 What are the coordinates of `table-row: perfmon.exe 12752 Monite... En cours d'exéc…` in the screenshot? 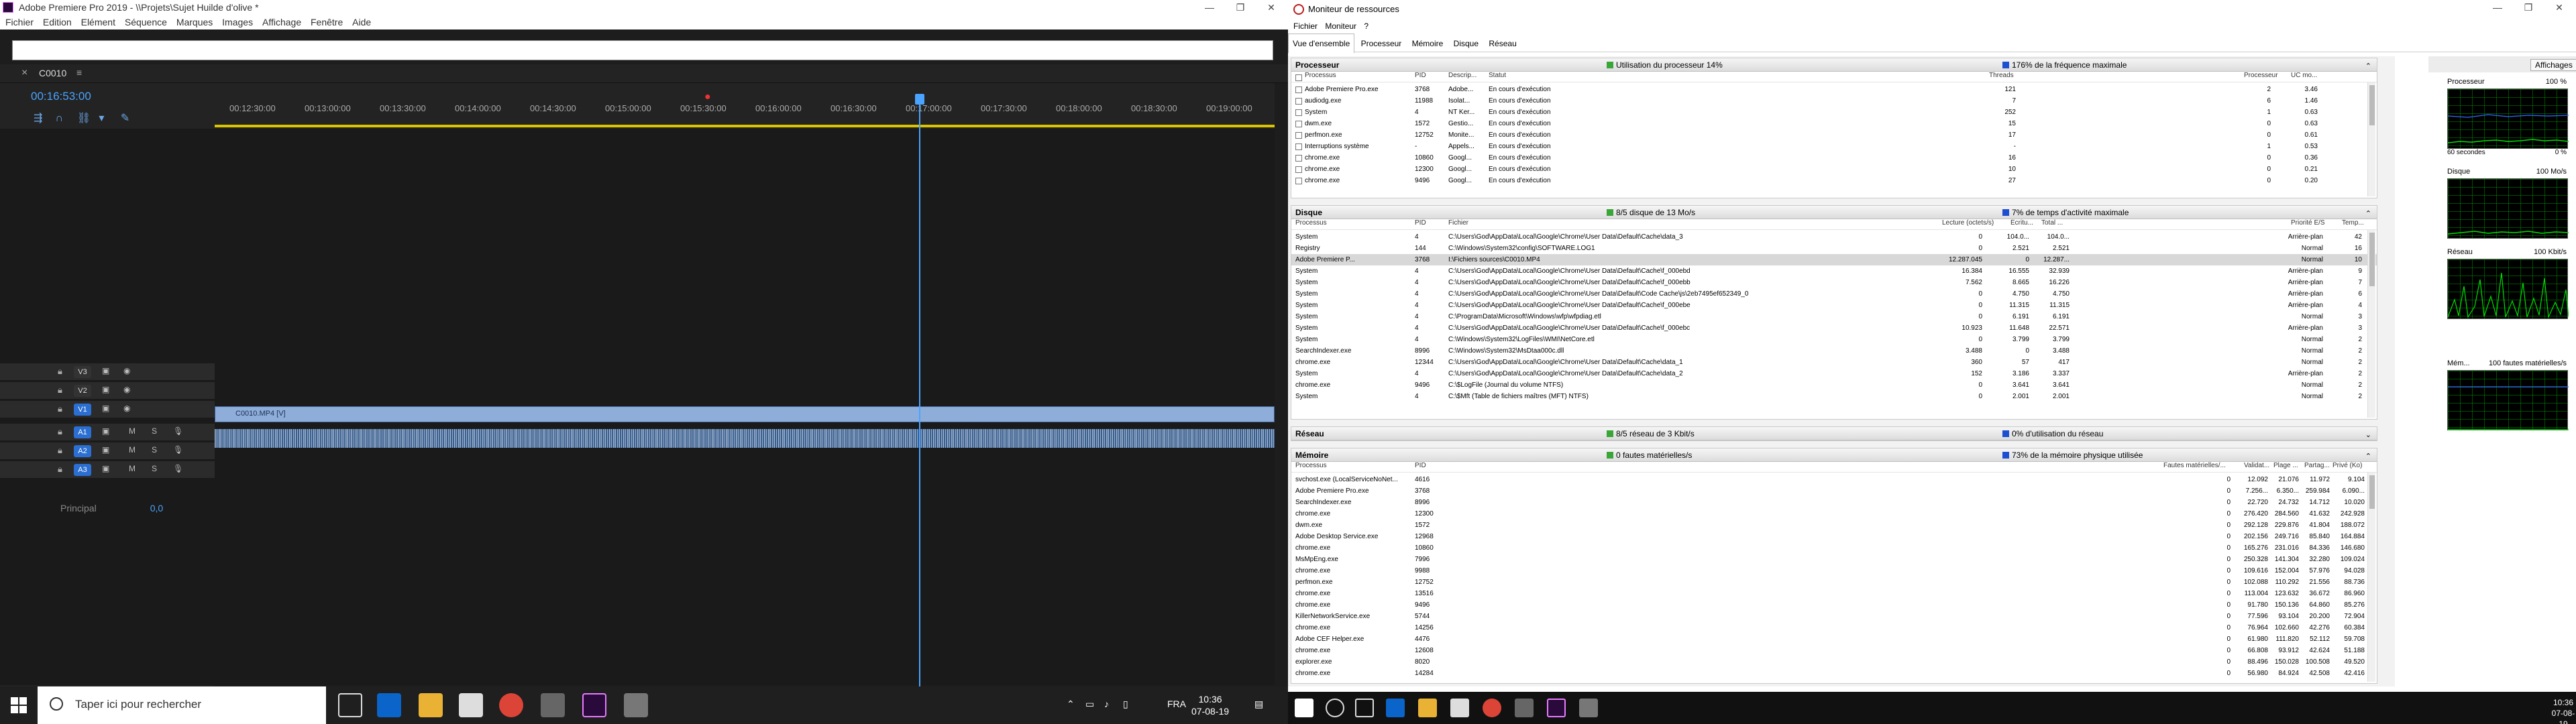 It's located at (1834, 135).